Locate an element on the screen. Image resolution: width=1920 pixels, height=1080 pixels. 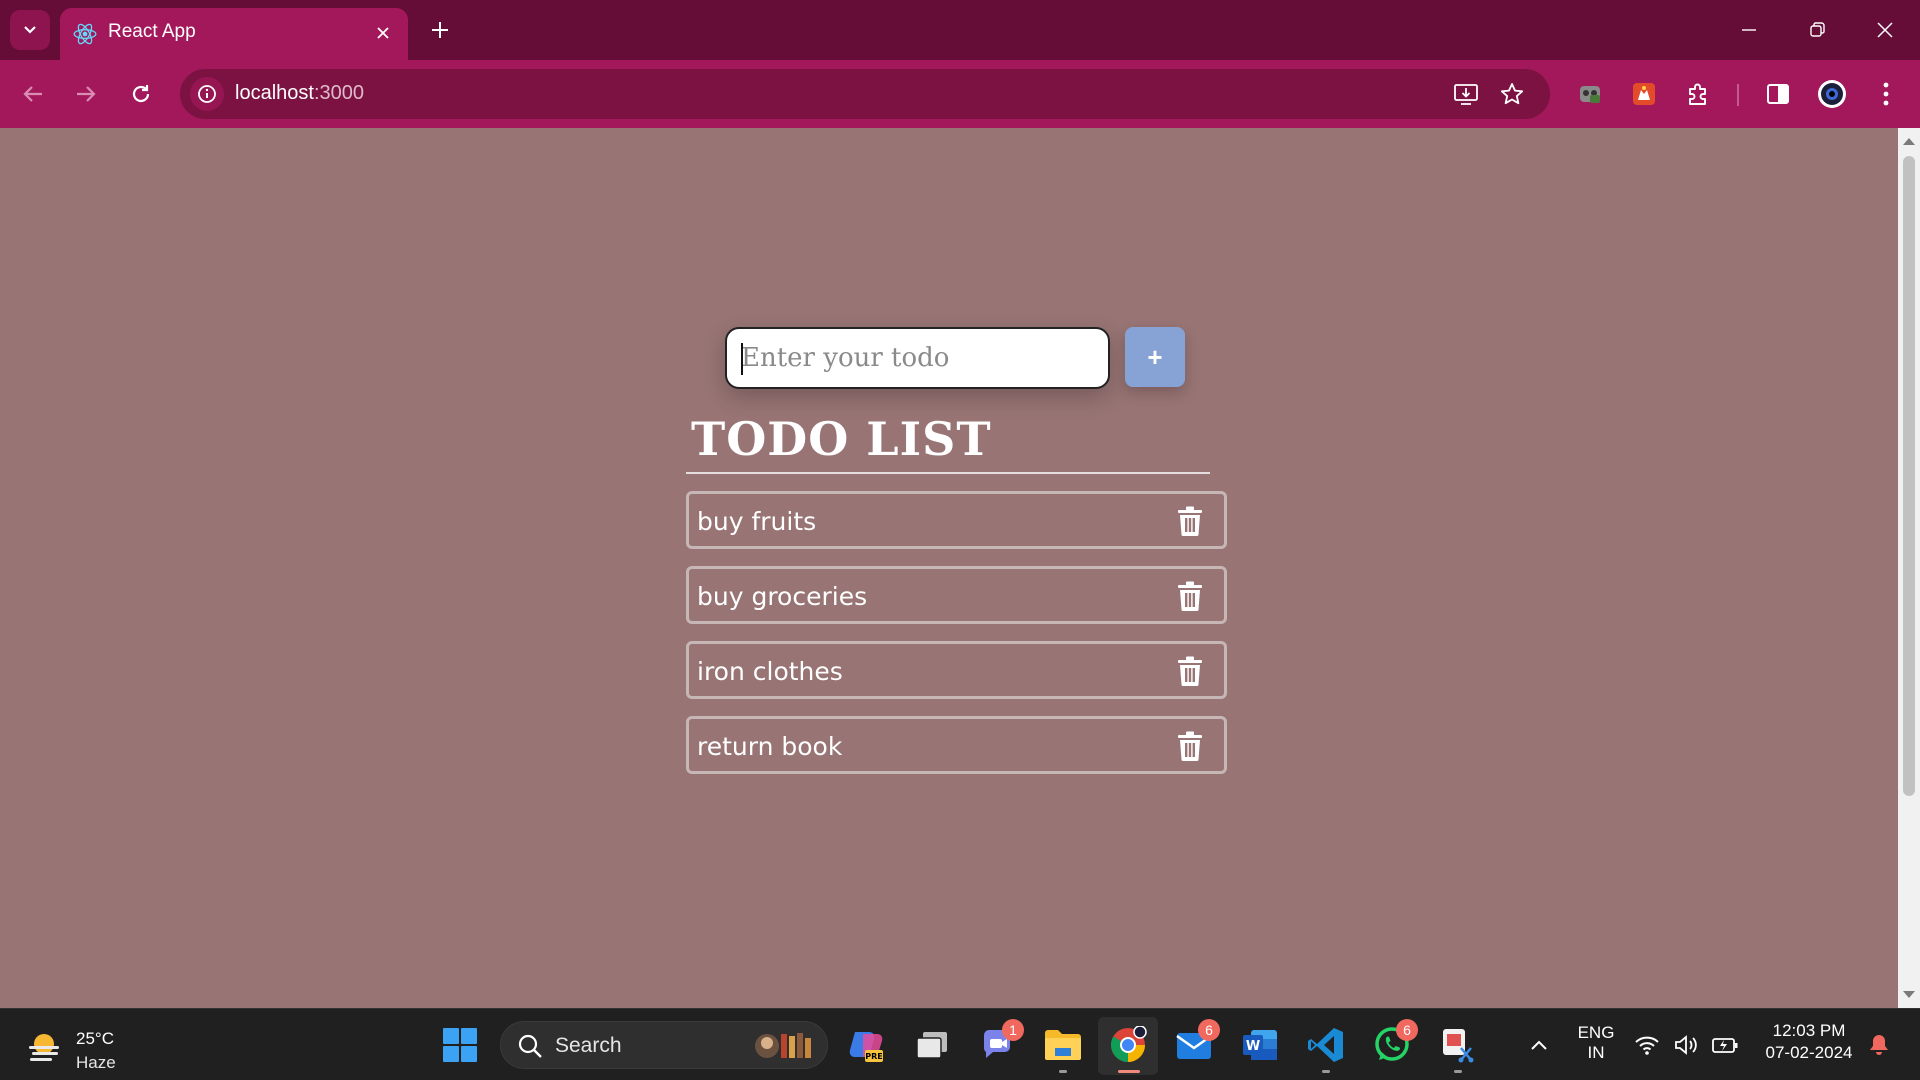
language-code: ENG is located at coordinates (1596, 1032).